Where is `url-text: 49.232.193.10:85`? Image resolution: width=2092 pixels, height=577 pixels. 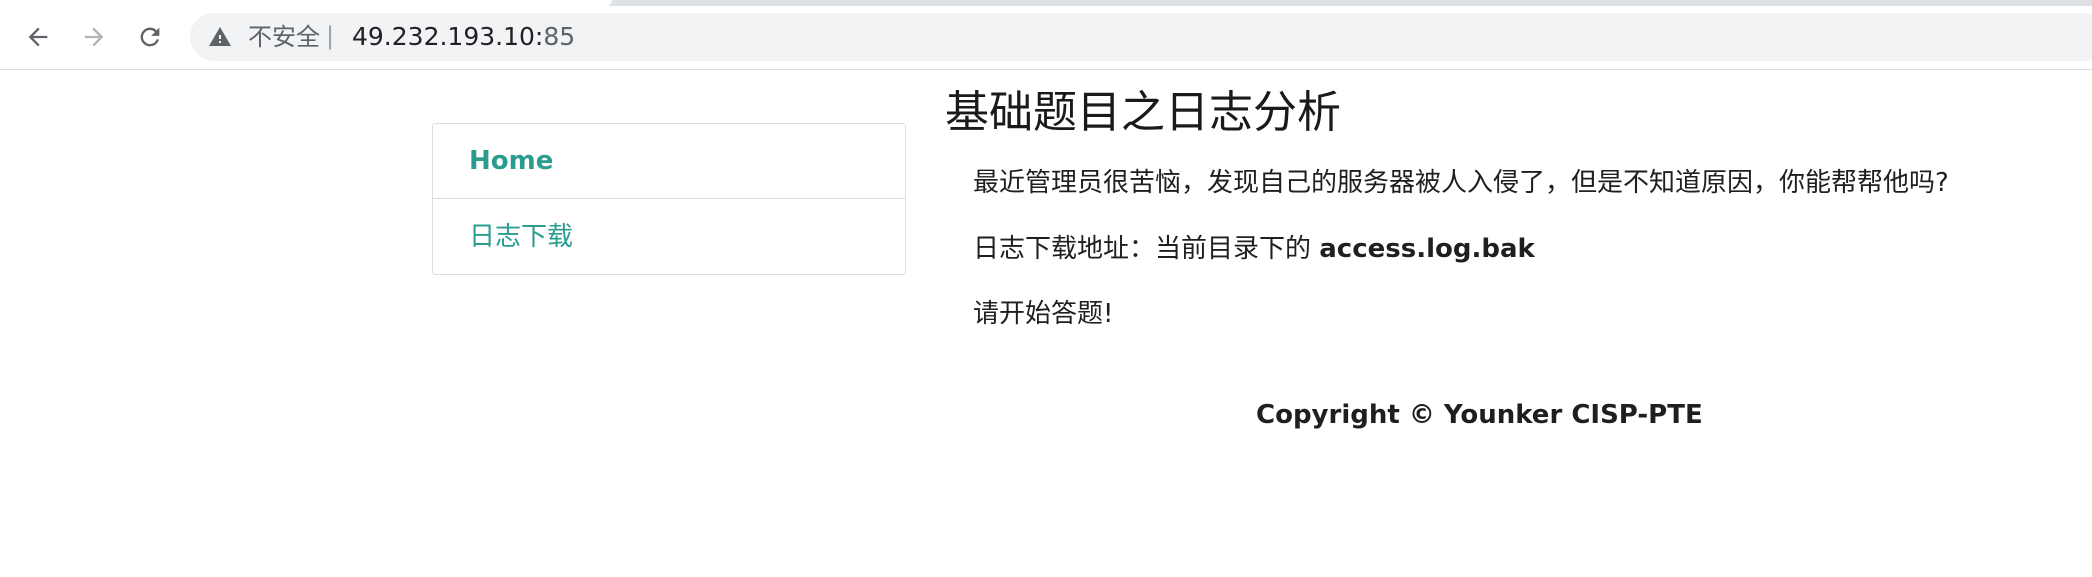
url-text: 49.232.193.10:85 is located at coordinates (463, 37).